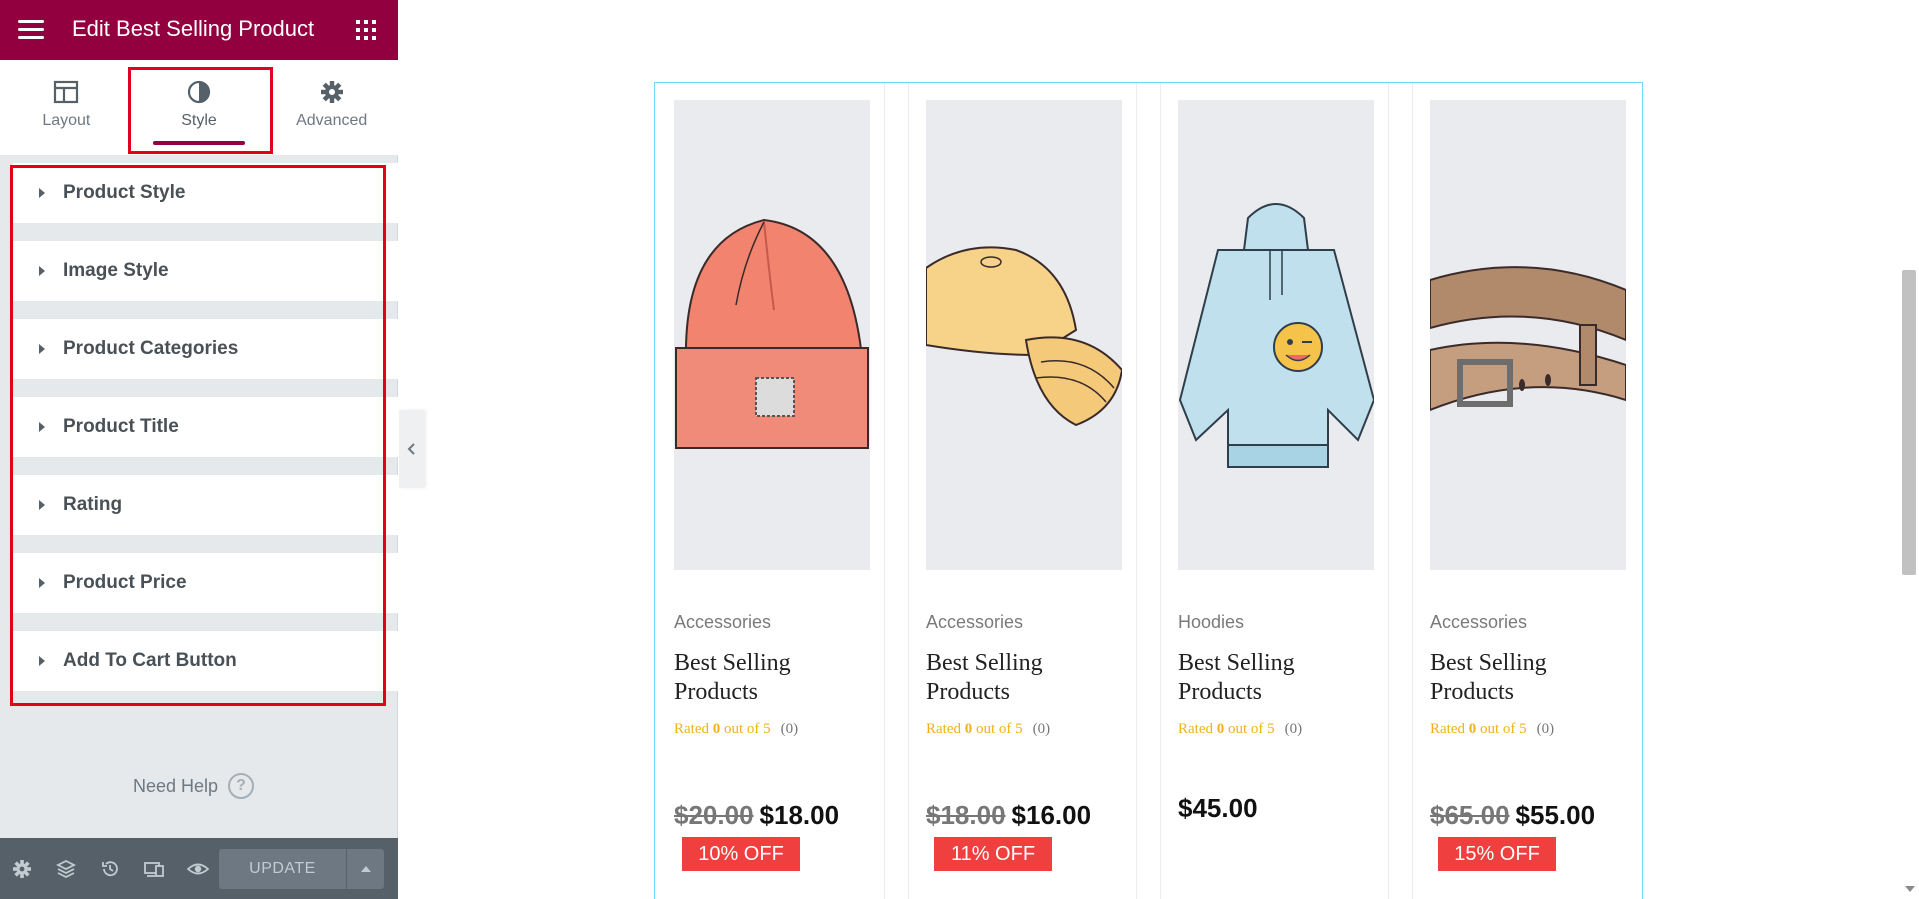 The image size is (1919, 899). I want to click on section-add-to-cart-button: Add To Cart Button, so click(205, 661).